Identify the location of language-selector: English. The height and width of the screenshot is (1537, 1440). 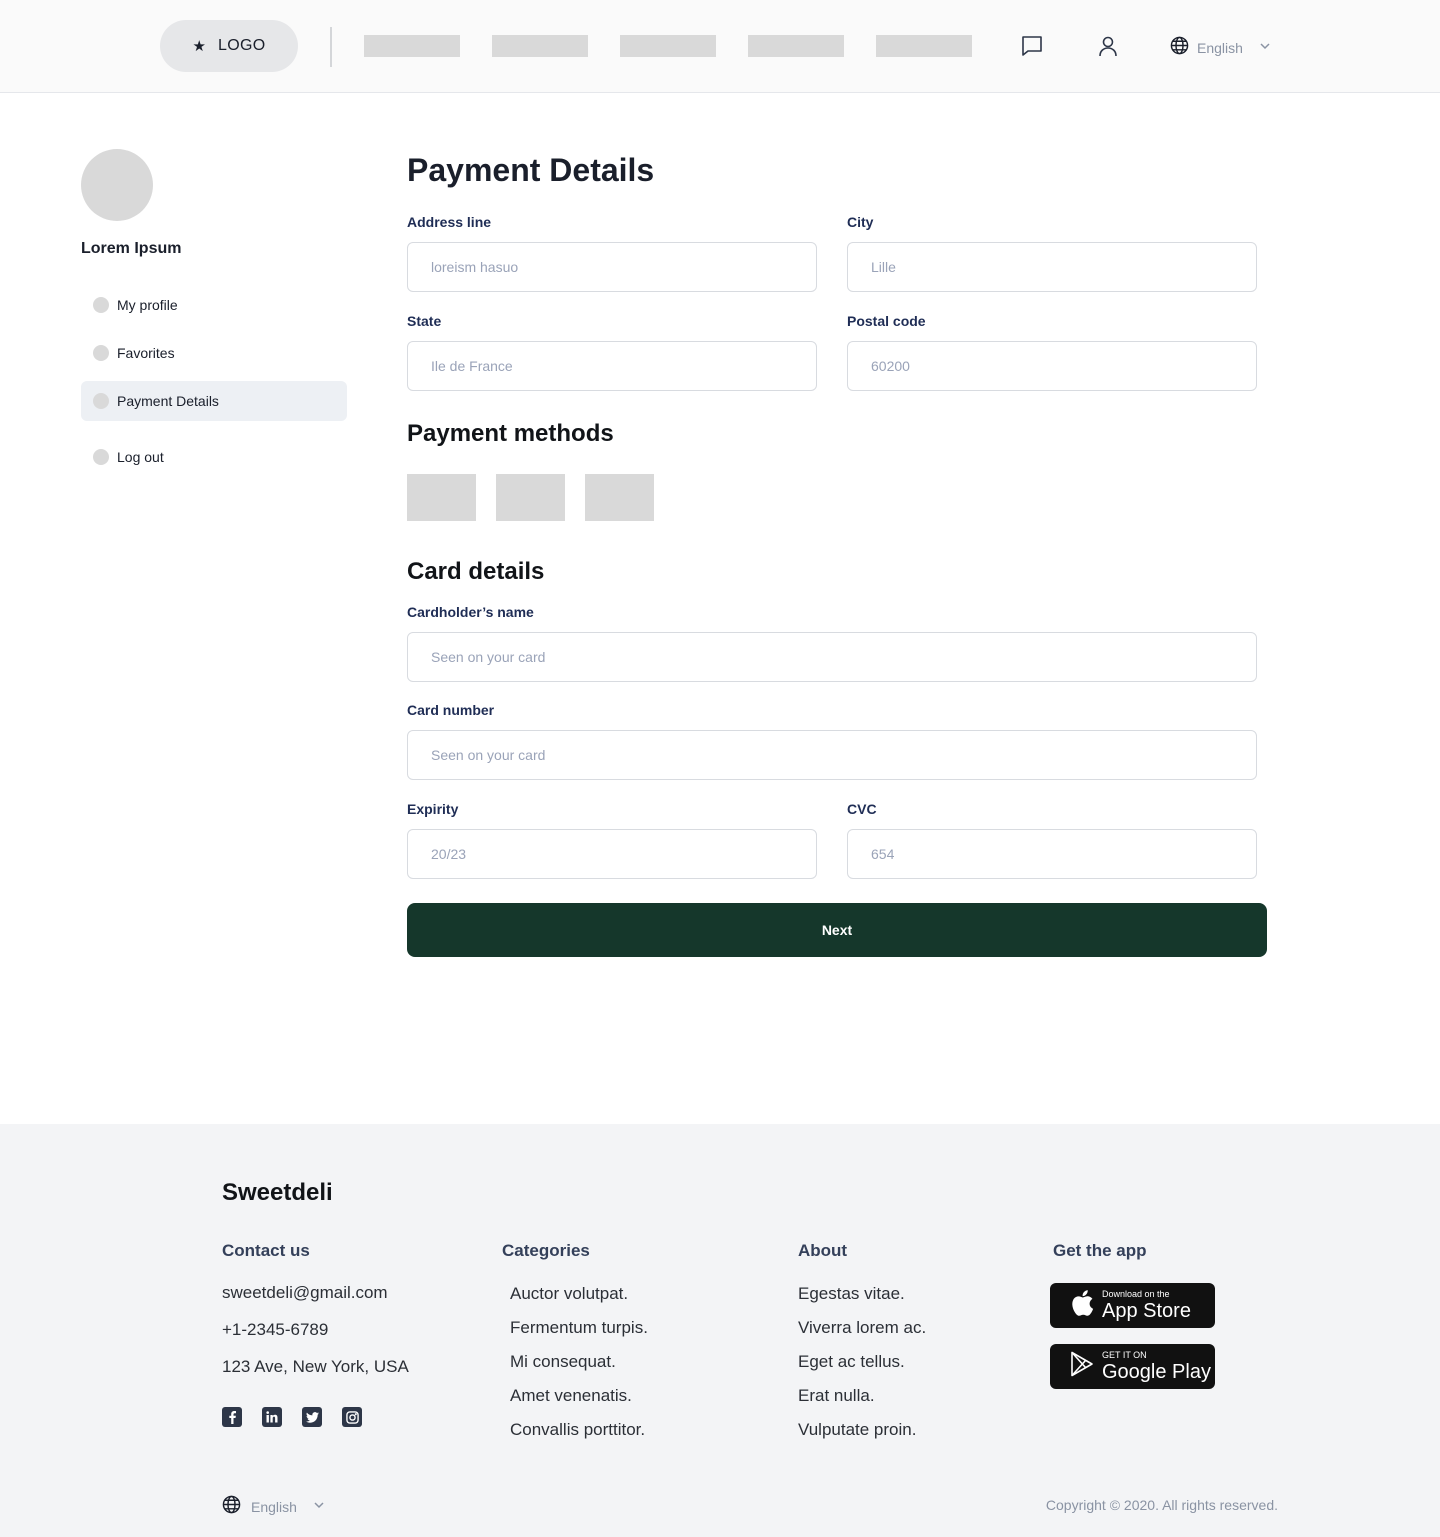
(1220, 48).